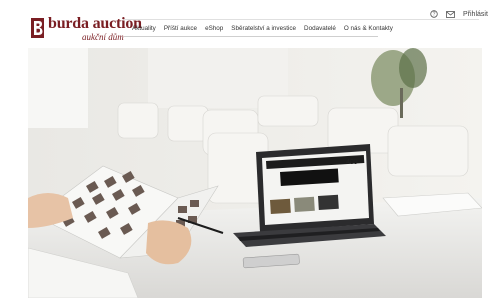 This screenshot has height=303, width=489. Describe the element at coordinates (320, 28) in the screenshot. I see `nav-item-dodavatele: Dodavatelé` at that location.